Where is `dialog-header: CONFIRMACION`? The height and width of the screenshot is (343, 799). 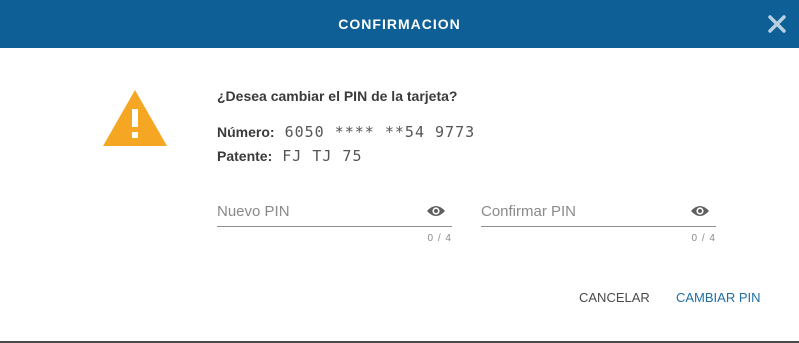 dialog-header: CONFIRMACION is located at coordinates (399, 24).